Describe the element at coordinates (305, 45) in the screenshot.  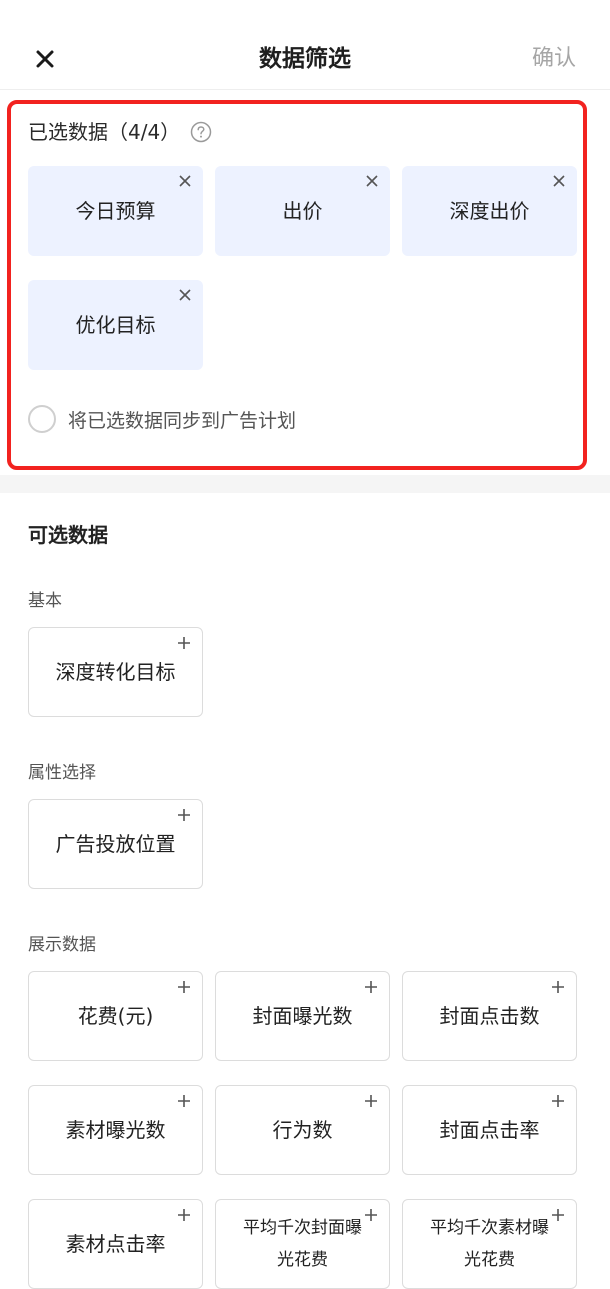
I see `header-bar: 数据筛选 确认` at that location.